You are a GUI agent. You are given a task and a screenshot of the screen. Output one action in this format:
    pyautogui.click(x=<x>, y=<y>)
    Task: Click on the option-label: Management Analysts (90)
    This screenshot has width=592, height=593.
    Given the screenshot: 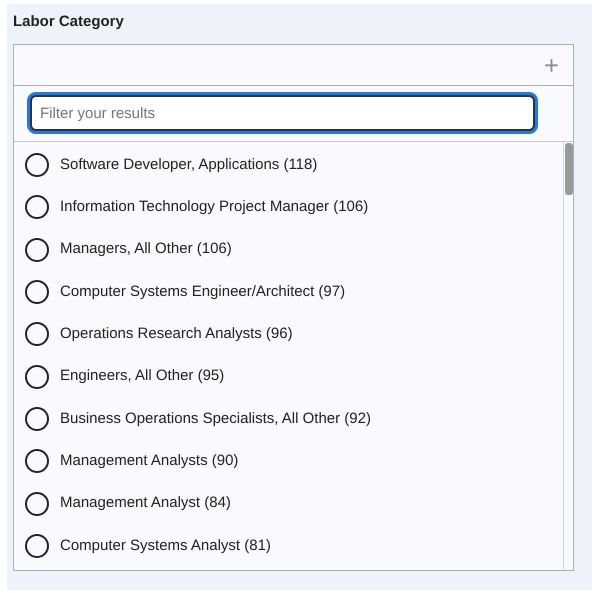 What is the action you would take?
    pyautogui.click(x=149, y=461)
    